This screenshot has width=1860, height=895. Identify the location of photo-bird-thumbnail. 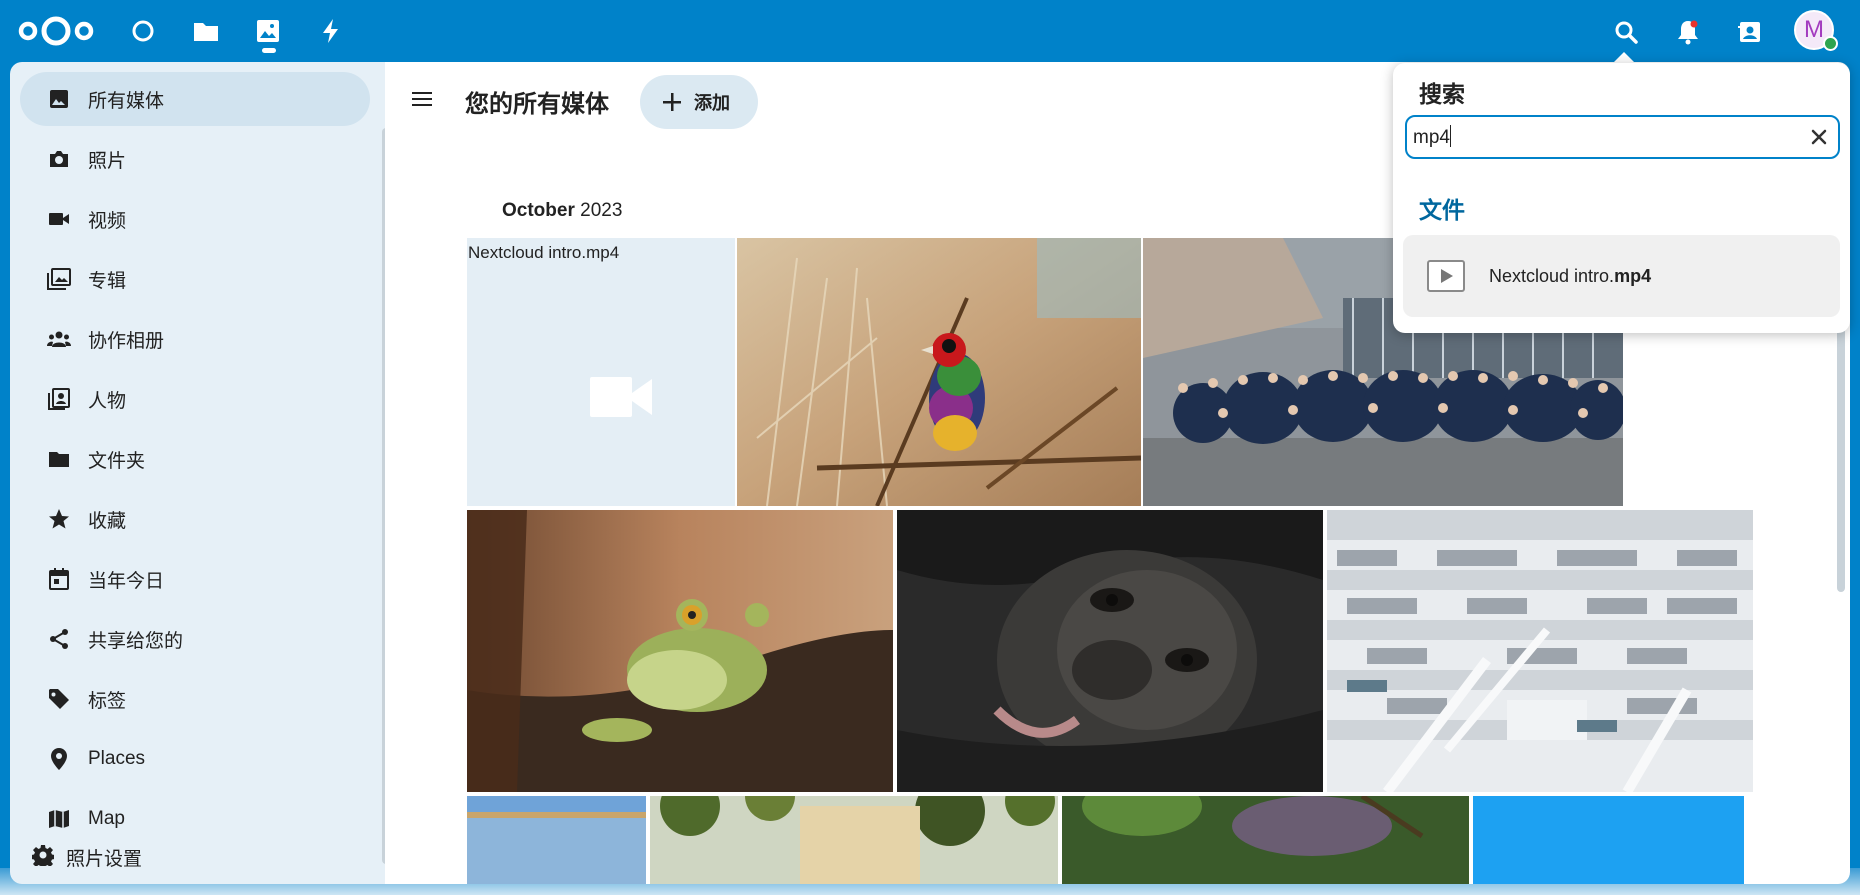
(939, 372).